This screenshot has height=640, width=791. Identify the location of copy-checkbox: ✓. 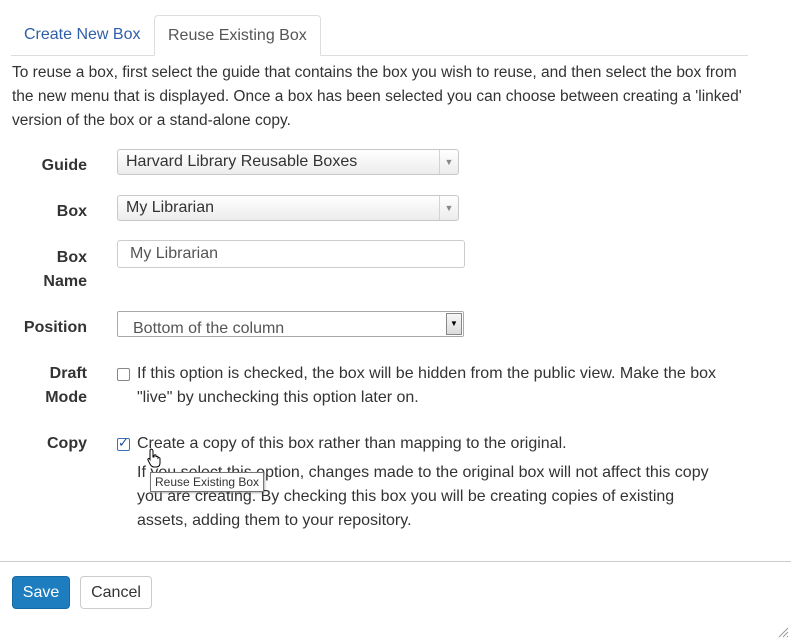
(123, 443).